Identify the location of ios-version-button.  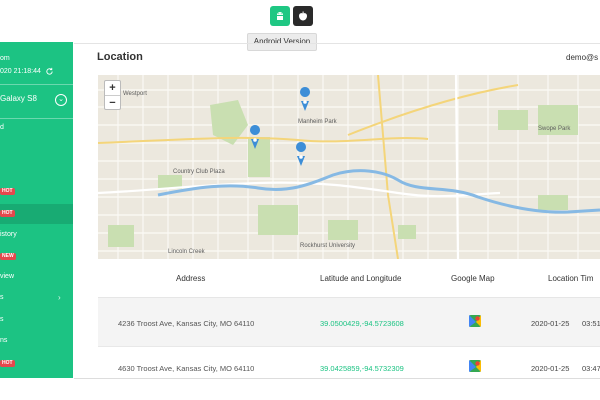
(303, 16).